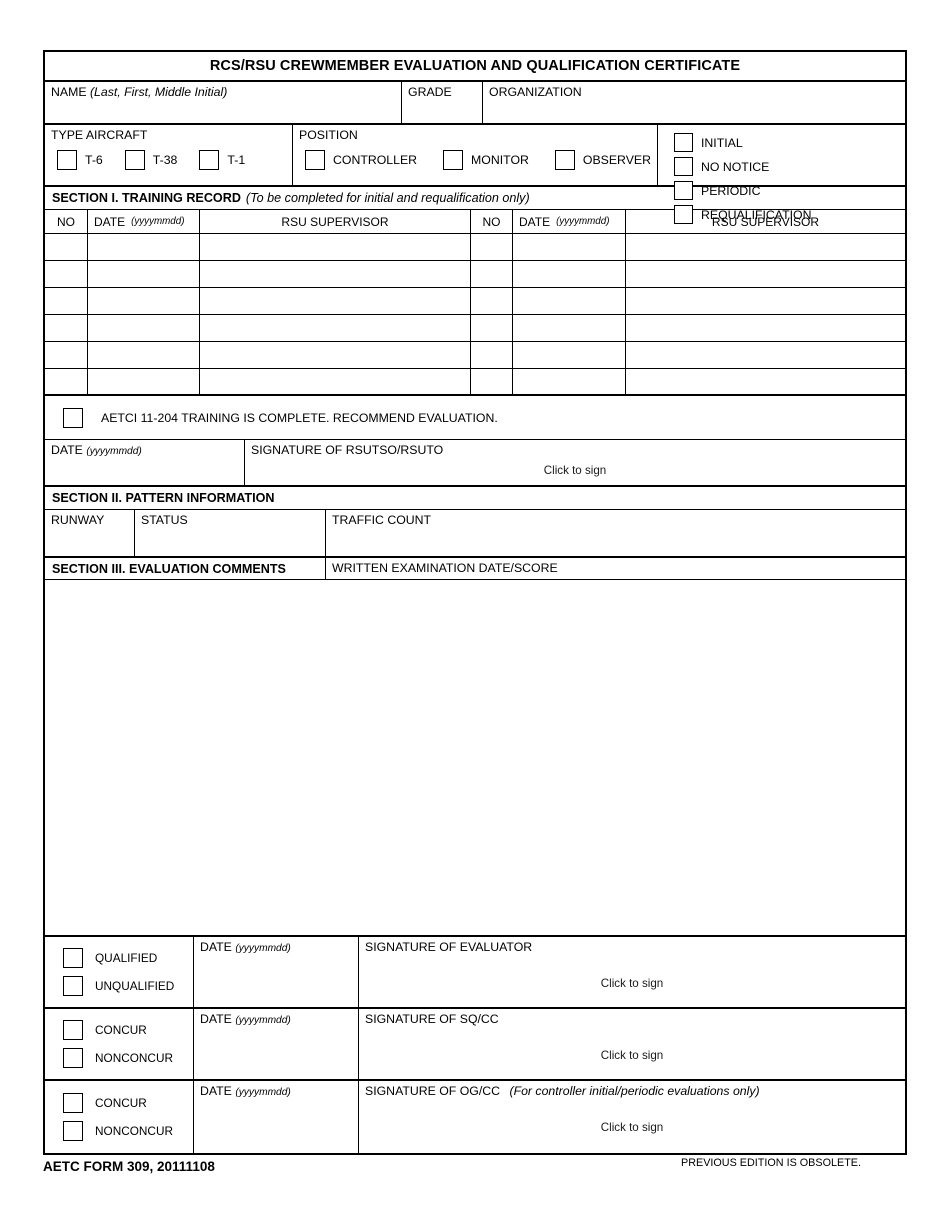 The width and height of the screenshot is (950, 1230). I want to click on eval-type-label: NO NOTICE, so click(735, 166).